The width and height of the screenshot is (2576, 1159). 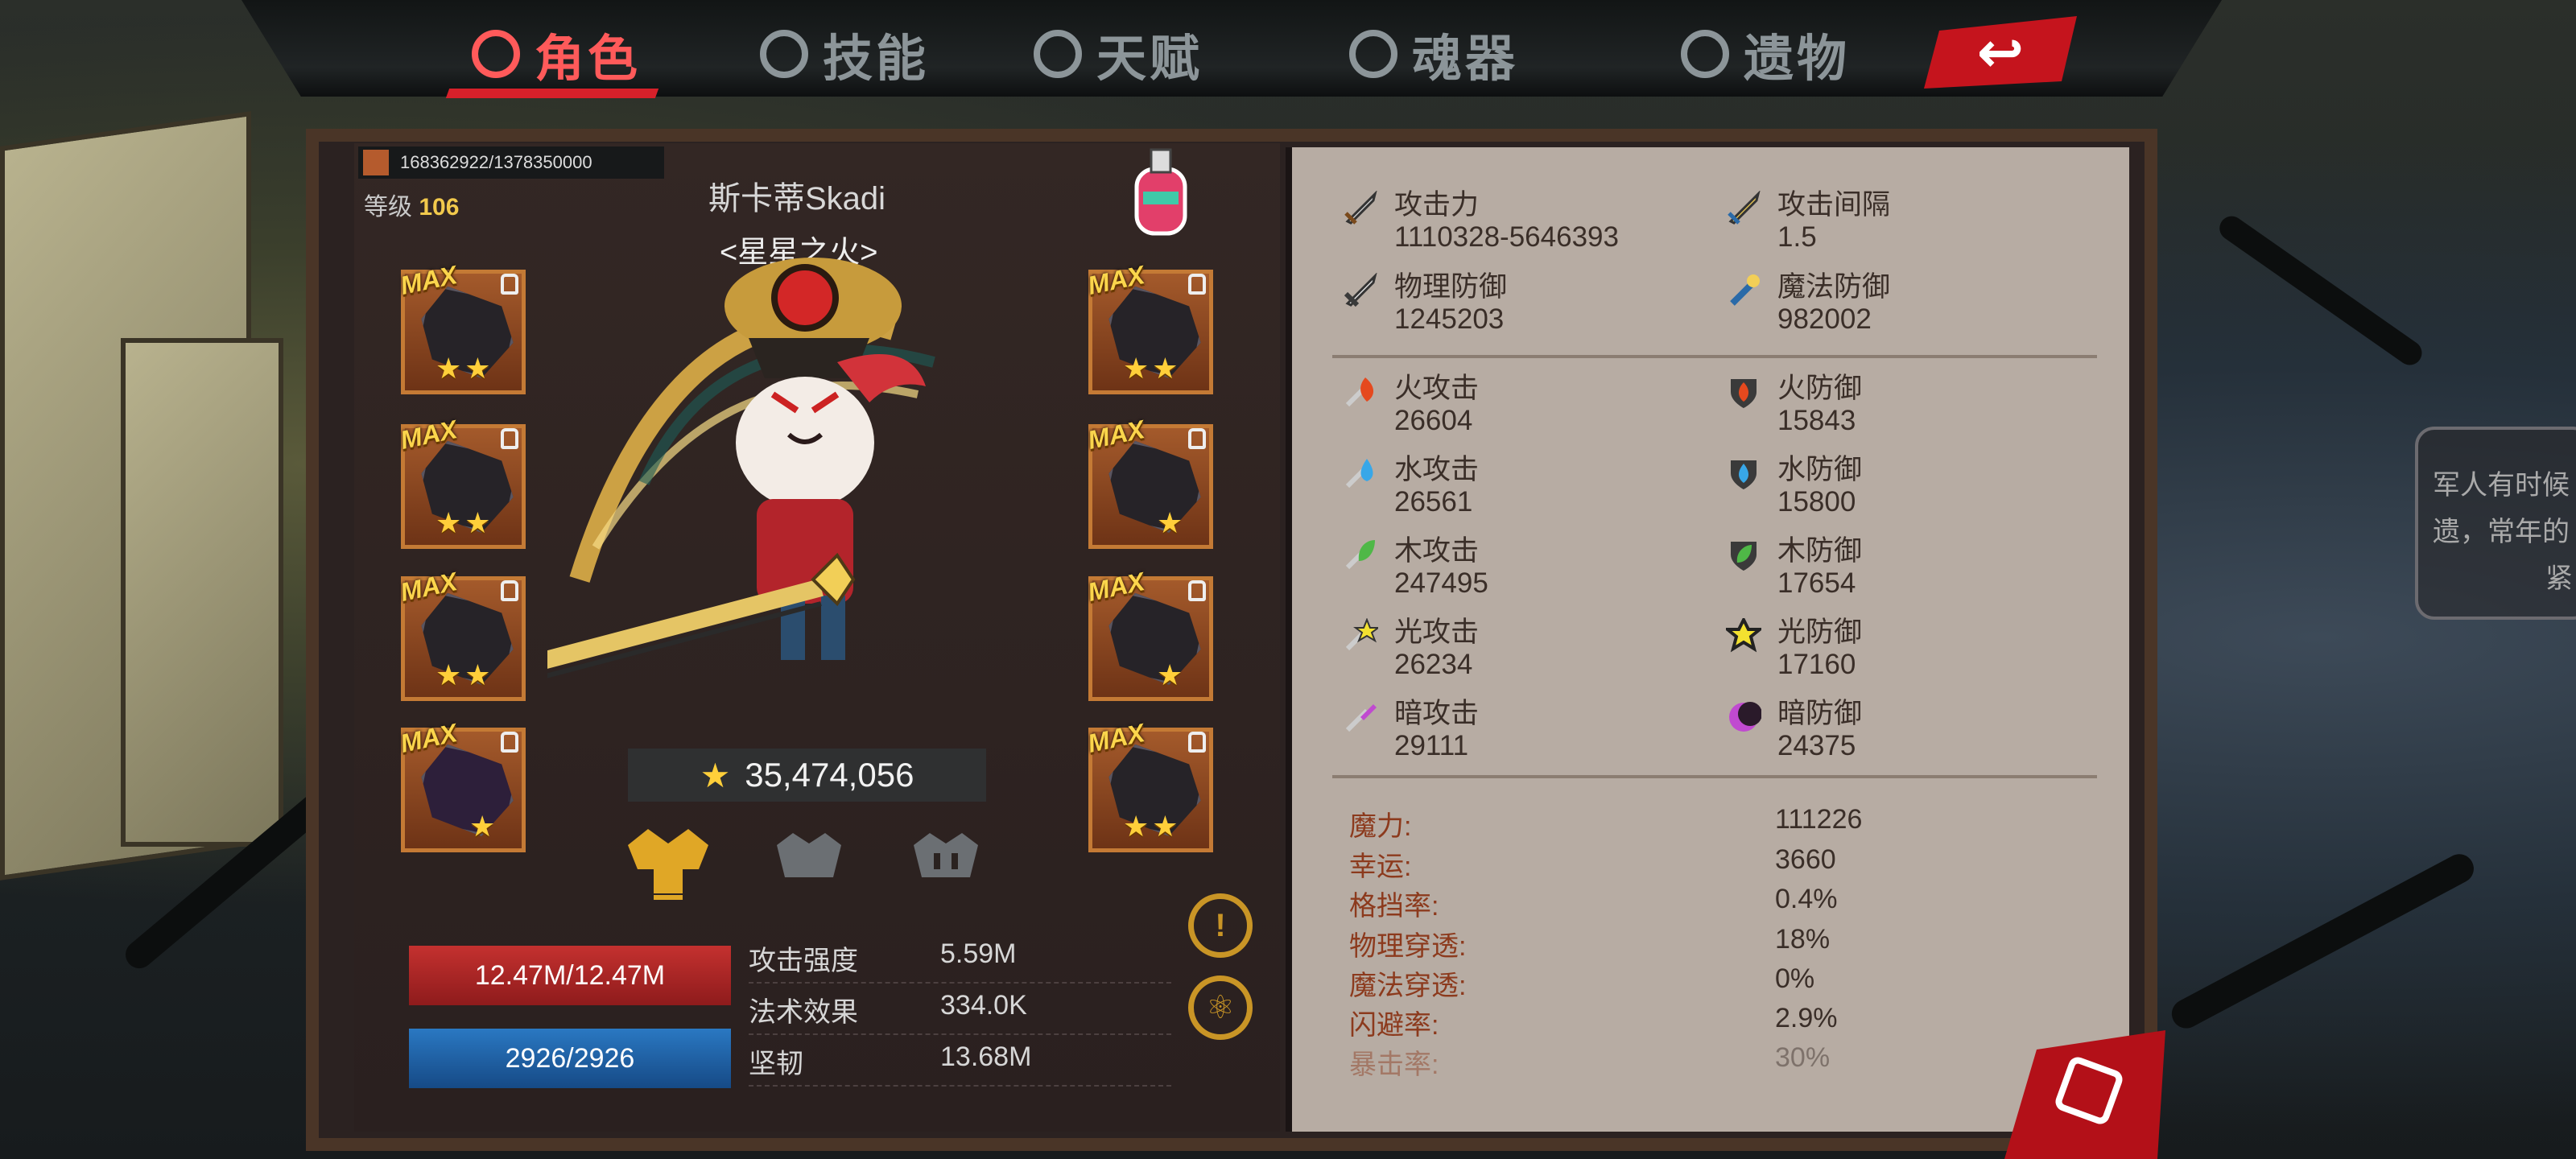 What do you see at coordinates (1149, 327) in the screenshot?
I see `gear-slot-right-1: MAX ★★` at bounding box center [1149, 327].